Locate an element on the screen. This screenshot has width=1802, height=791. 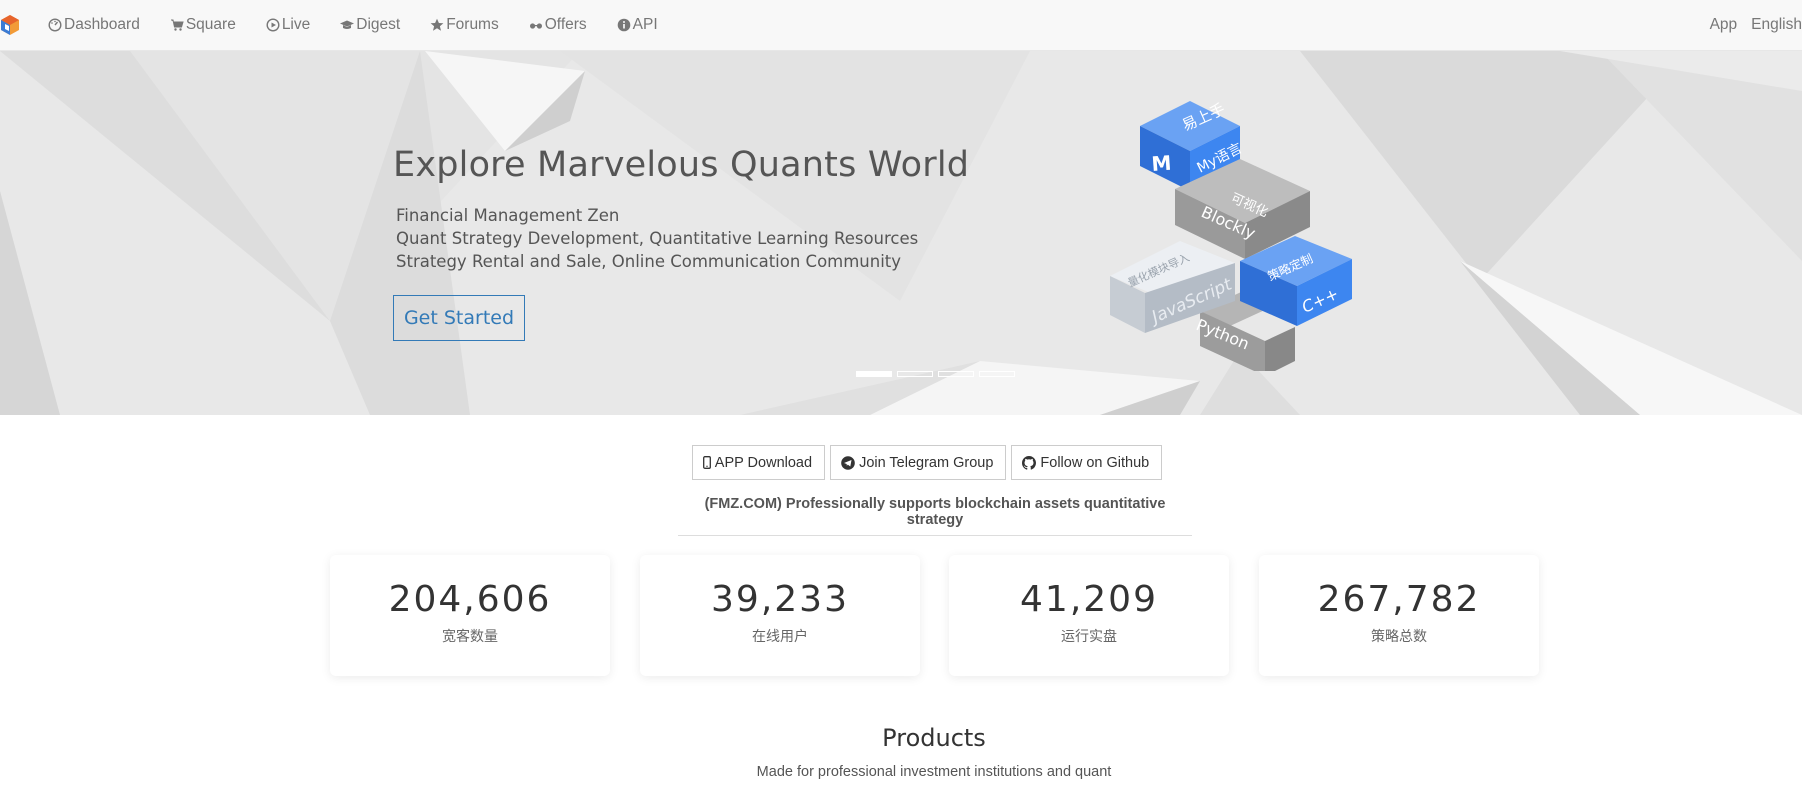
nav-item-label: Digest is located at coordinates (378, 24).